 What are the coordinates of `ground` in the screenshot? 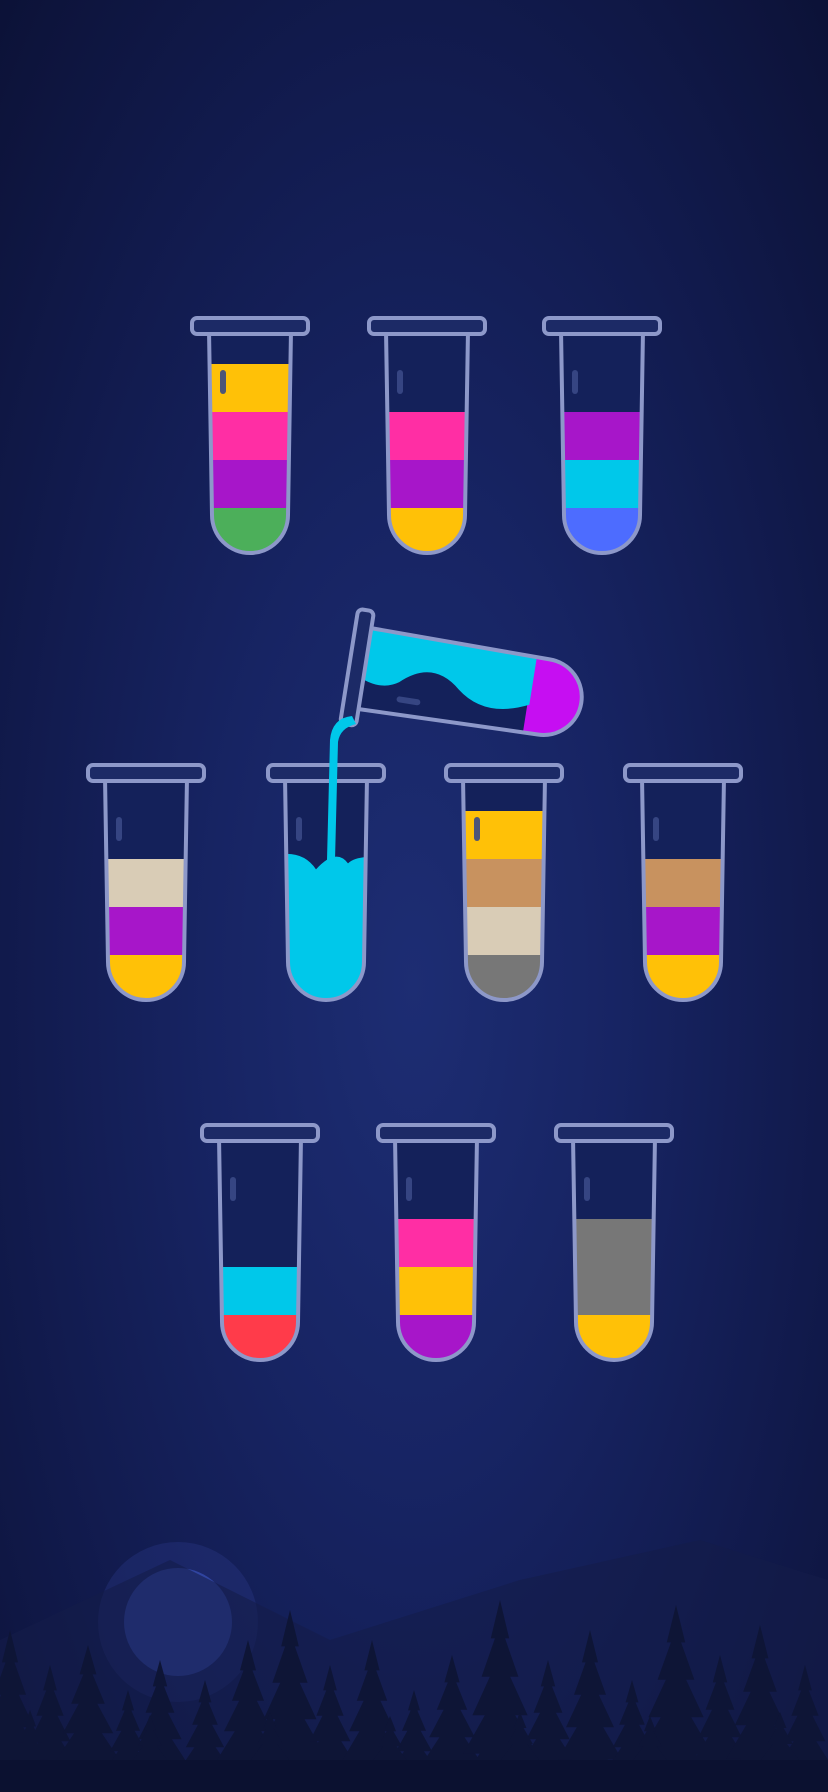 It's located at (414, 1776).